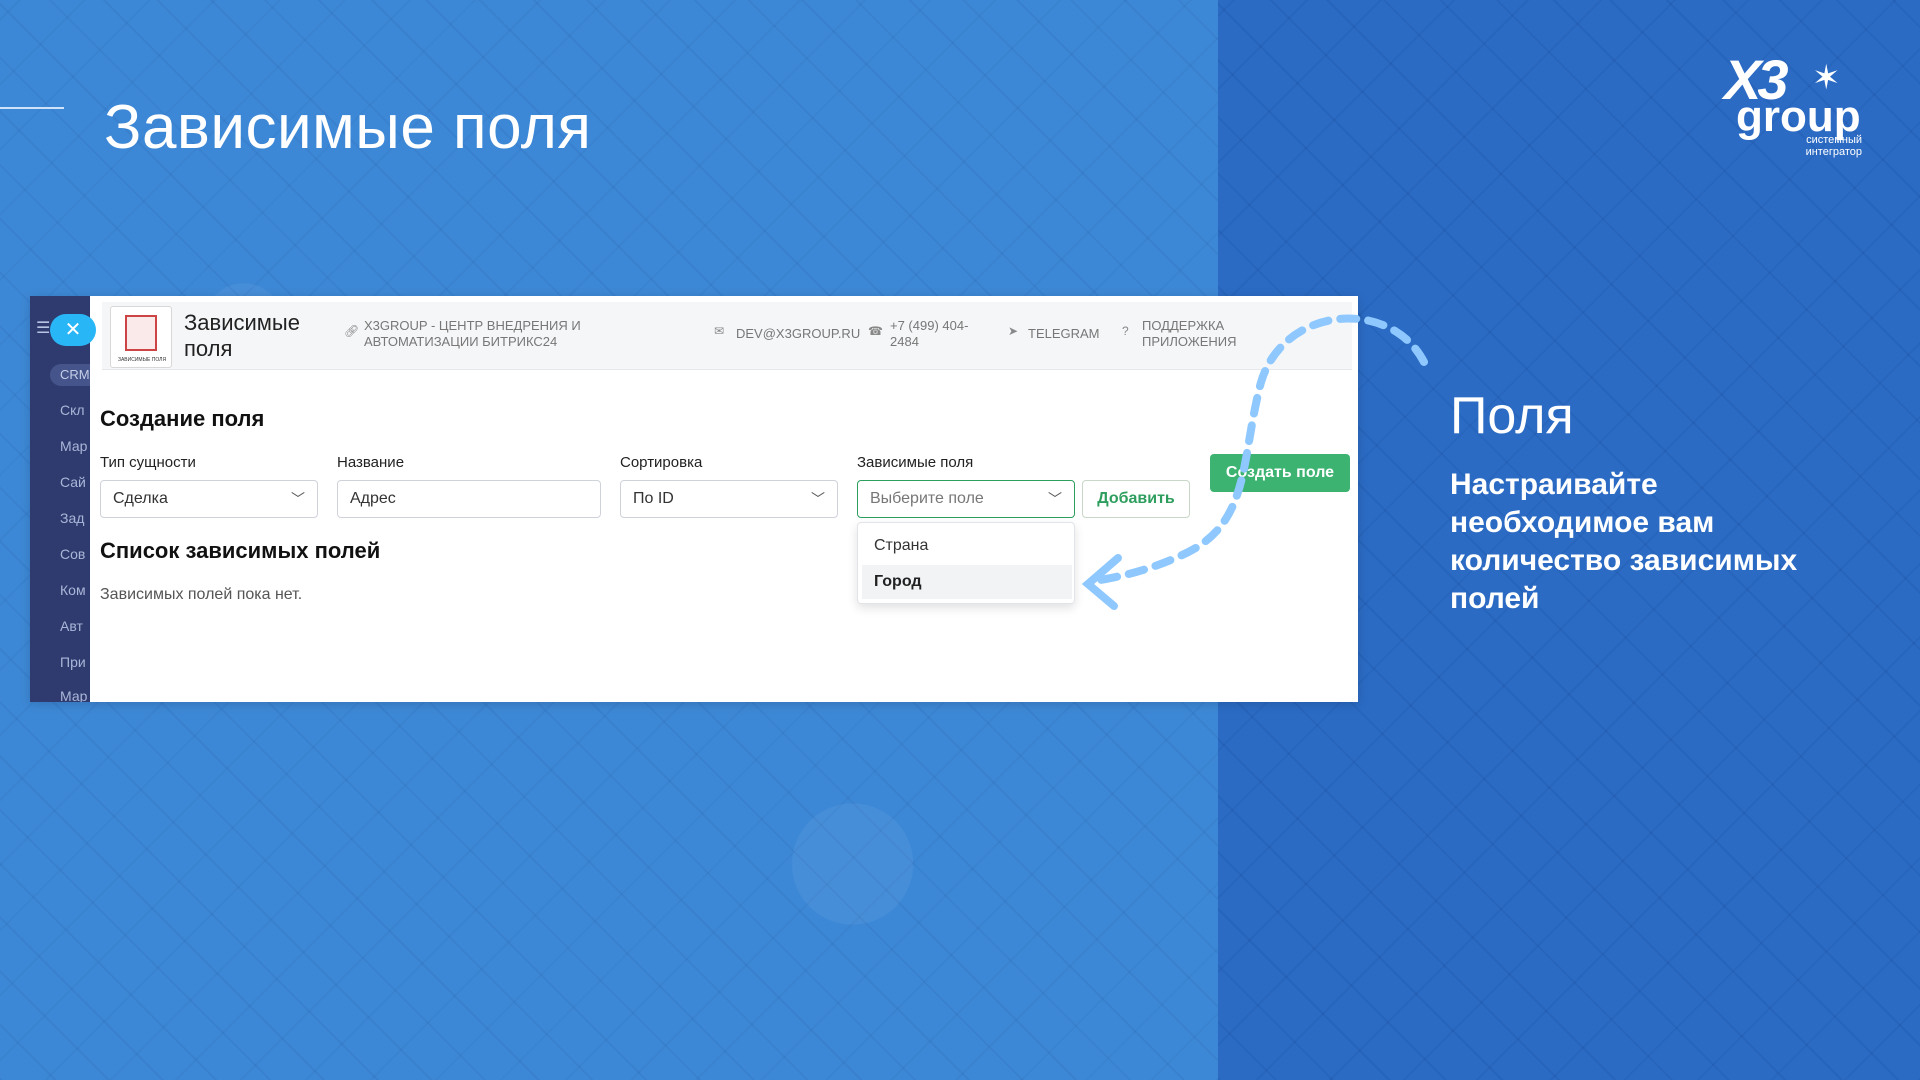 The height and width of the screenshot is (1080, 1920). Describe the element at coordinates (1798, 105) in the screenshot. I see `x3group-logo: X3 ✶ group системный интегратор` at that location.